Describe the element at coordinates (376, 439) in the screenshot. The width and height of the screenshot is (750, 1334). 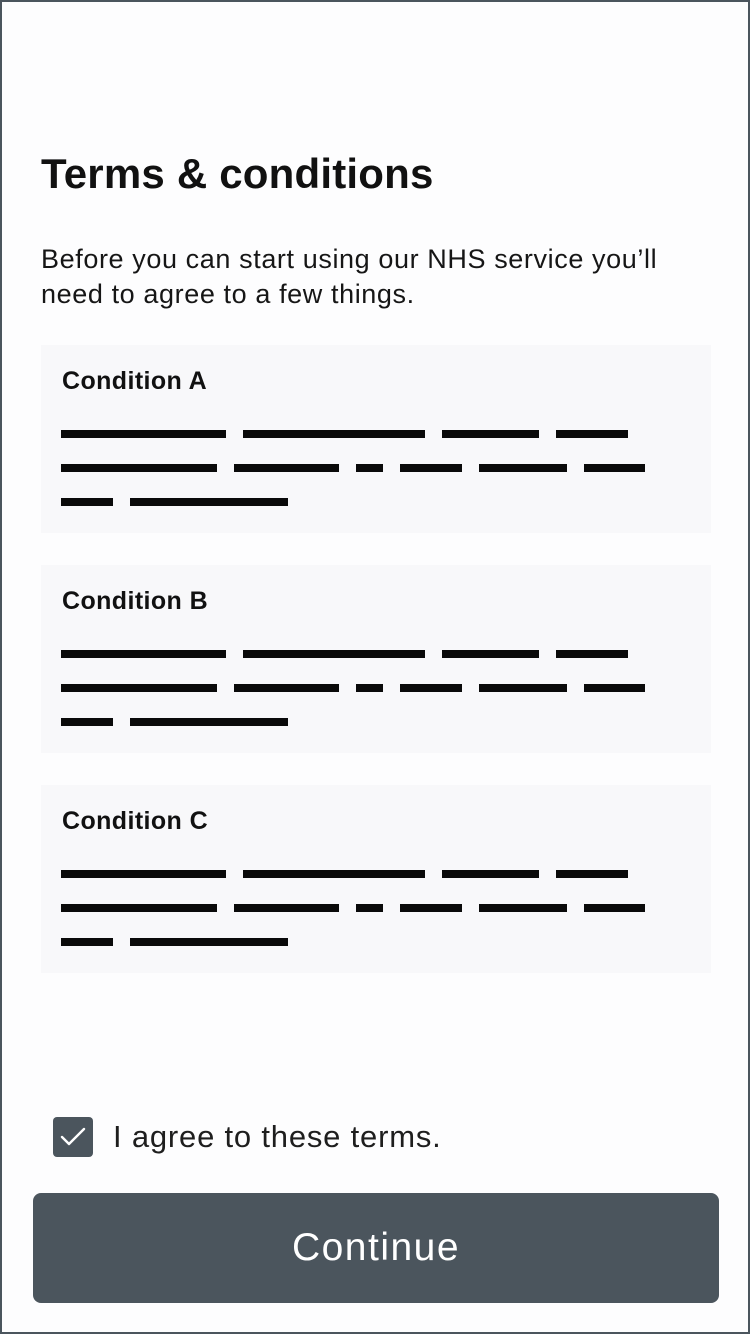
I see `condition-card-a: Condition A` at that location.